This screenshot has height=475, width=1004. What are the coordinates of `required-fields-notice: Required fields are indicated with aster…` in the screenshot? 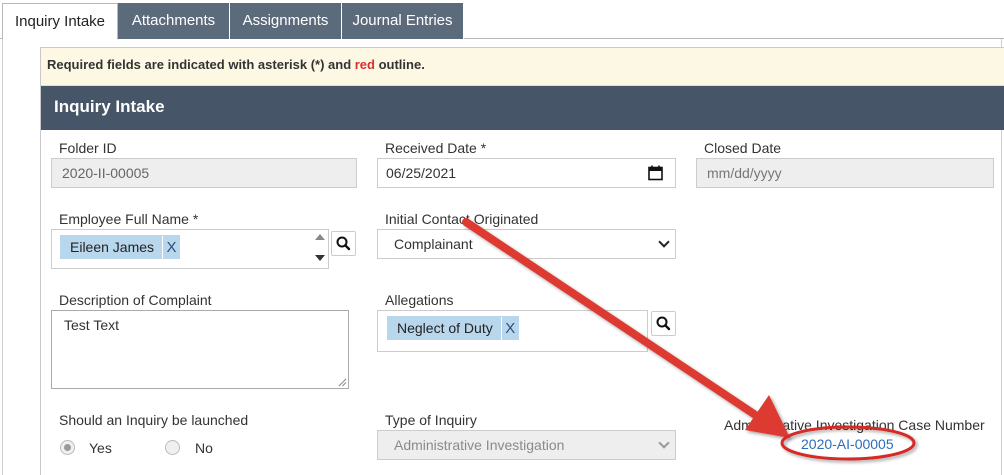 It's located at (522, 67).